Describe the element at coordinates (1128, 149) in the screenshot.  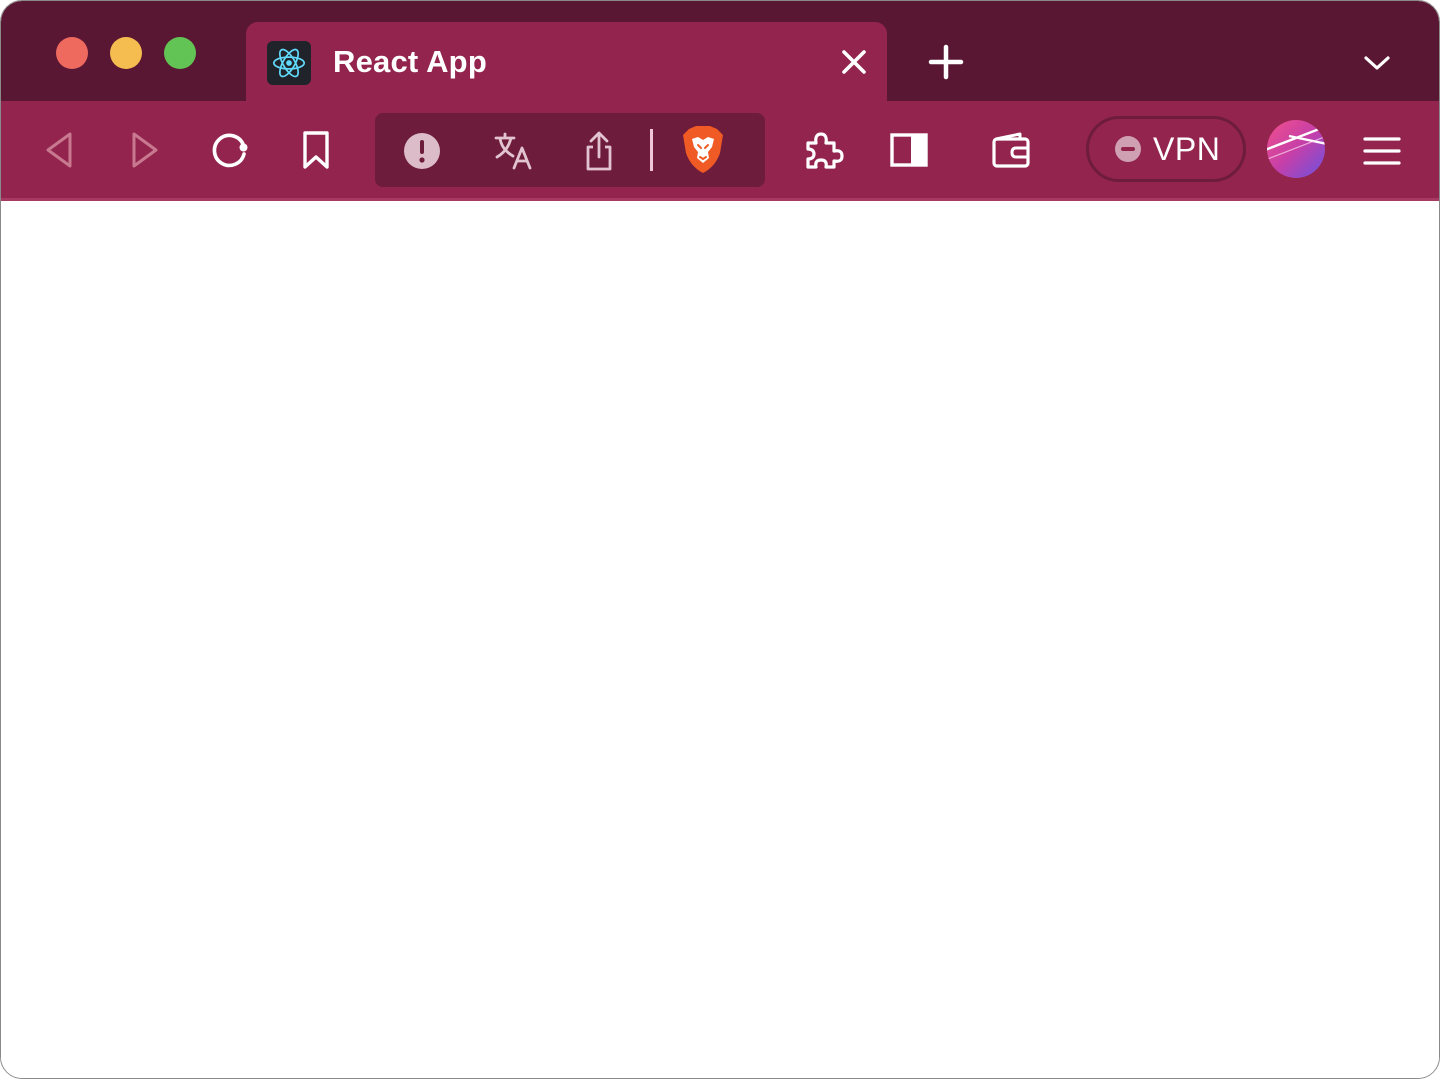
I see `vpn-status-icon` at that location.